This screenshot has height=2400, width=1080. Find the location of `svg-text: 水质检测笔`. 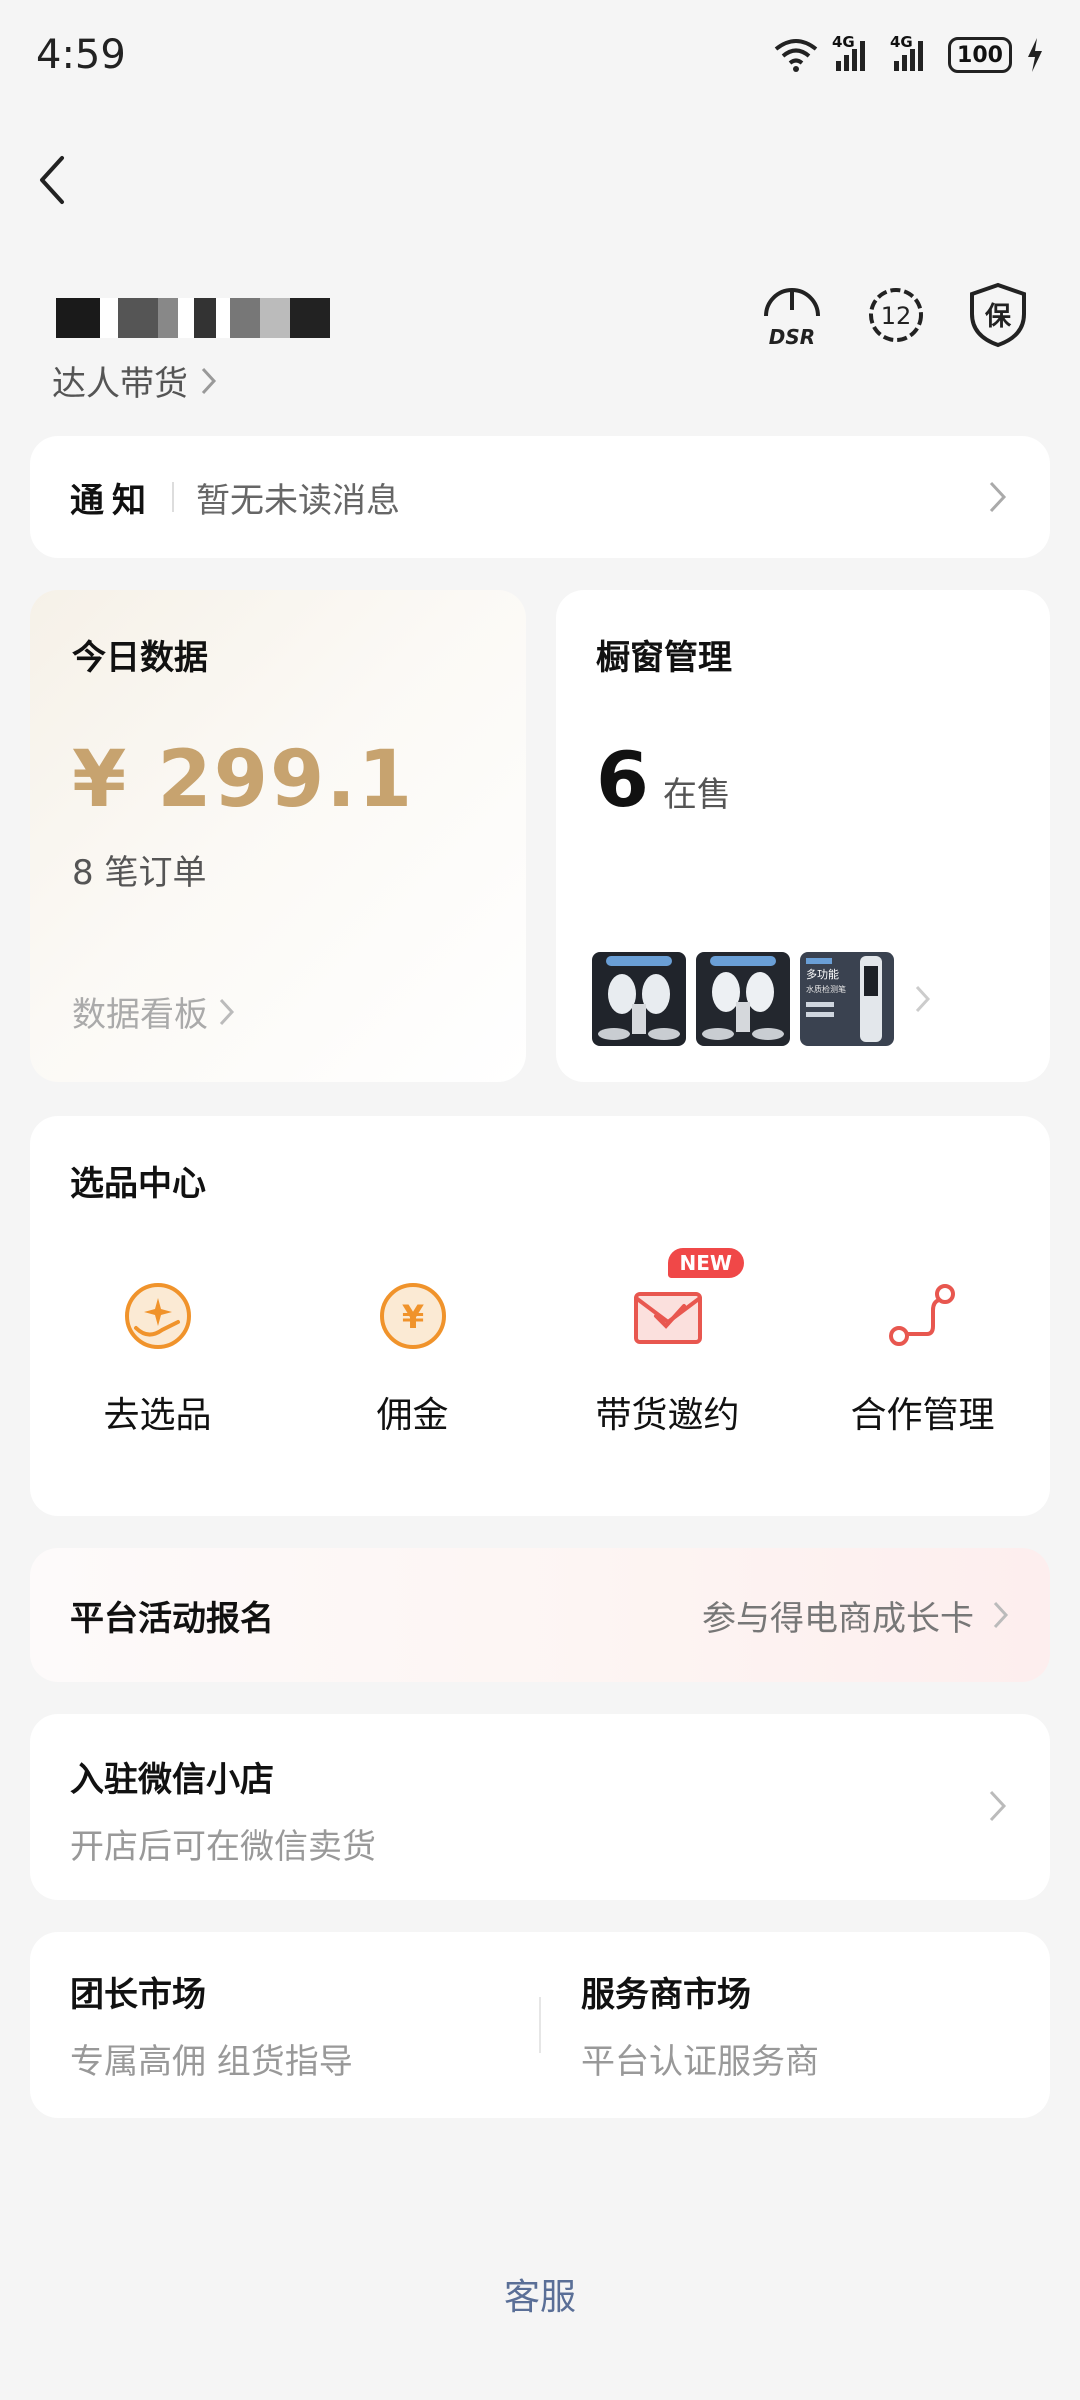

svg-text: 水质检测笔 is located at coordinates (826, 989).